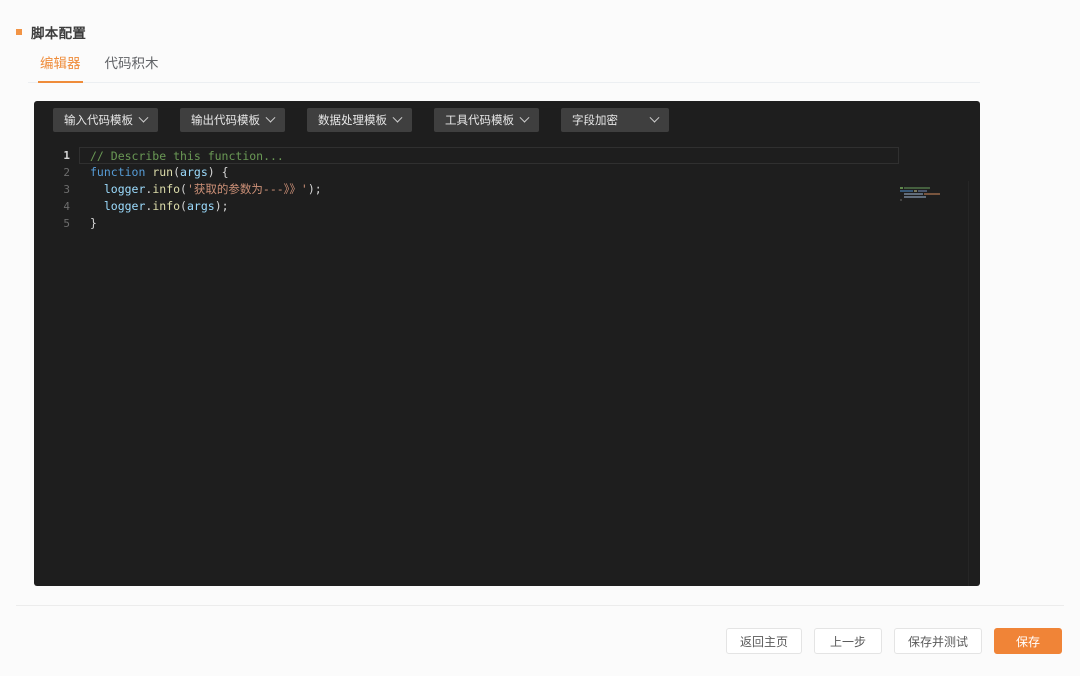 This screenshot has width=1080, height=676. I want to click on data-process-template-label: 数据处理模板, so click(352, 121).